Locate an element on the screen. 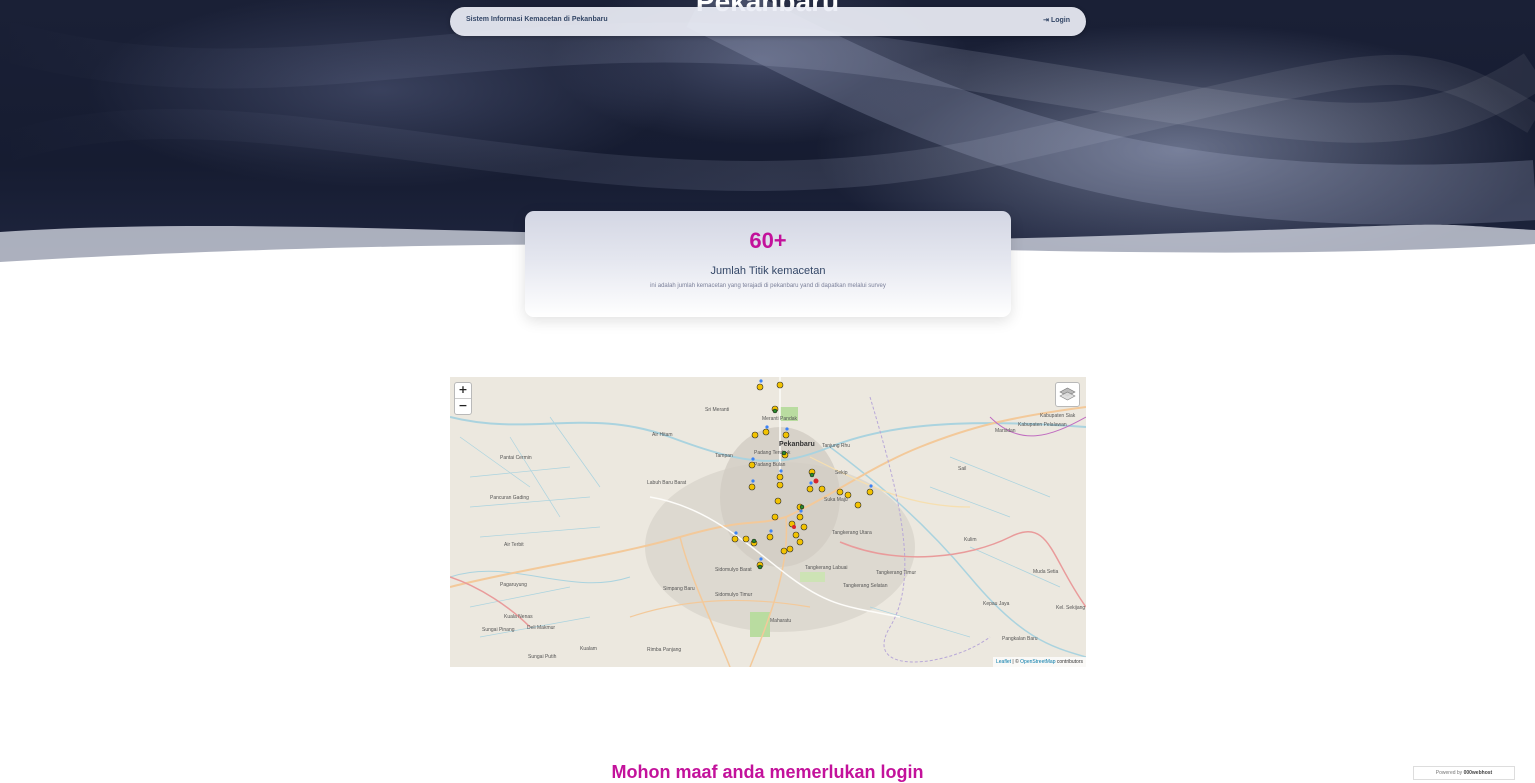 The height and width of the screenshot is (783, 1535). login-link: ⇥ Login is located at coordinates (1056, 20).